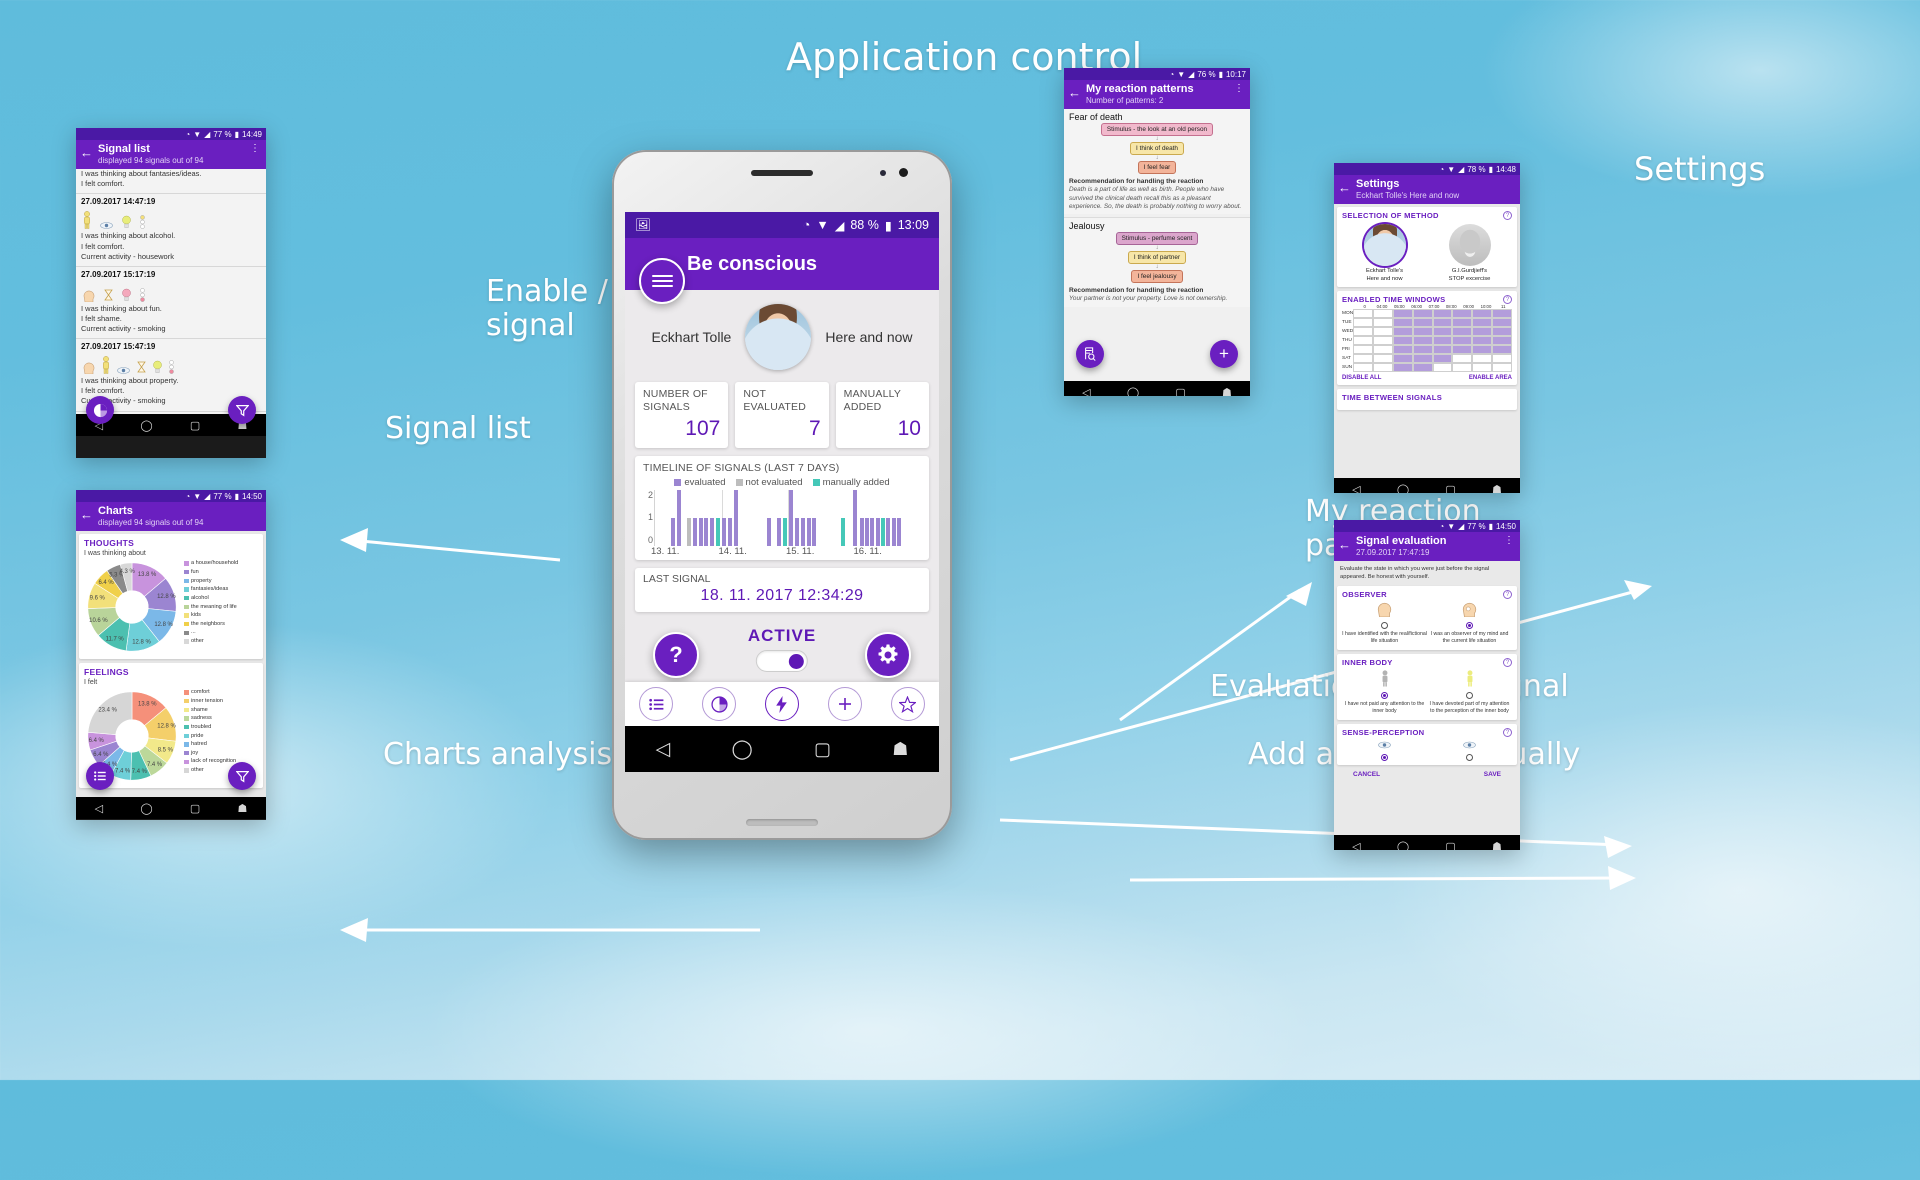 The image size is (1920, 1180). What do you see at coordinates (1361, 378) in the screenshot?
I see `disable-all-button: DISABLE ALL` at bounding box center [1361, 378].